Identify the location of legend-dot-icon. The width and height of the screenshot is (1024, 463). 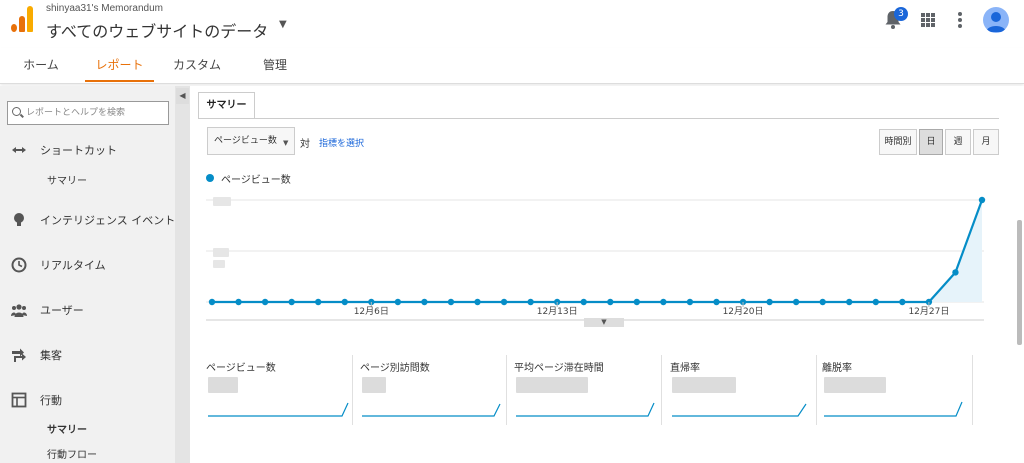
(210, 178).